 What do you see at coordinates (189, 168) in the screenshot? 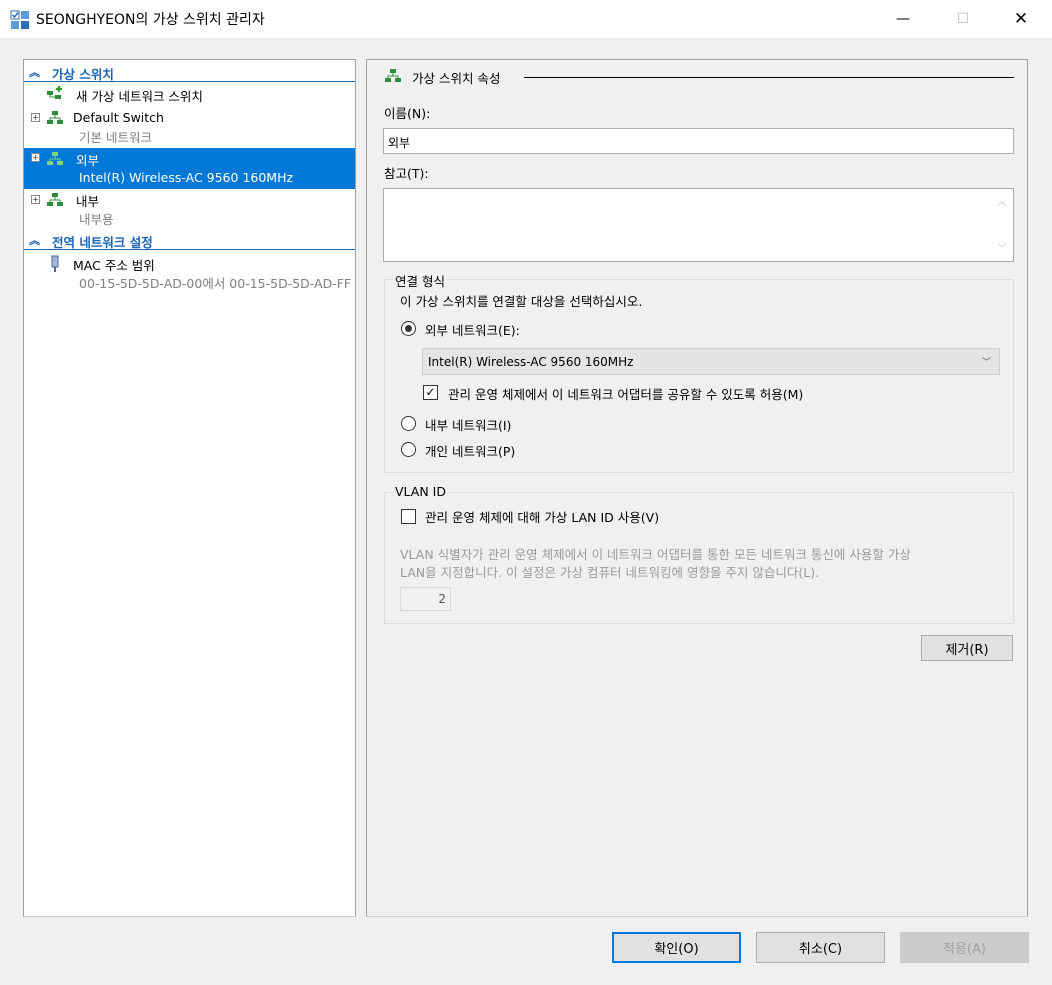
I see `tree-item-external-switch: + 외부 Intel(R) Wireless-AC 9560 160MHz` at bounding box center [189, 168].